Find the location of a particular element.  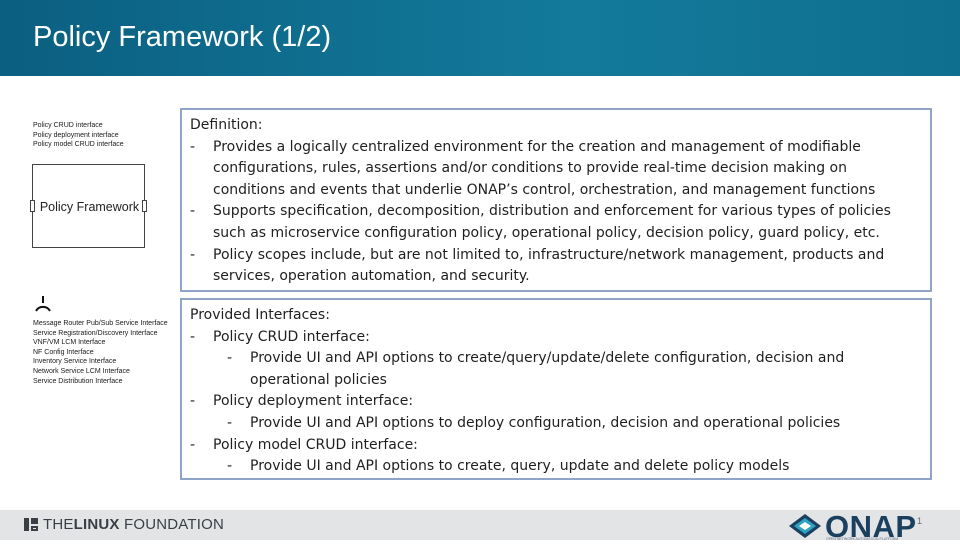

onap-tagline: OPEN NETWORK AUTOMATION PLATFORM is located at coordinates (862, 539).